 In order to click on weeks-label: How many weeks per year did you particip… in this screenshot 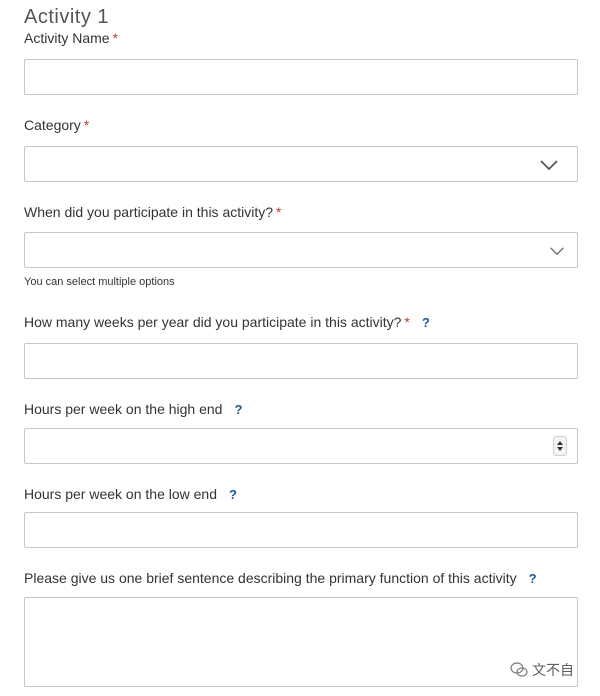, I will do `click(227, 322)`.